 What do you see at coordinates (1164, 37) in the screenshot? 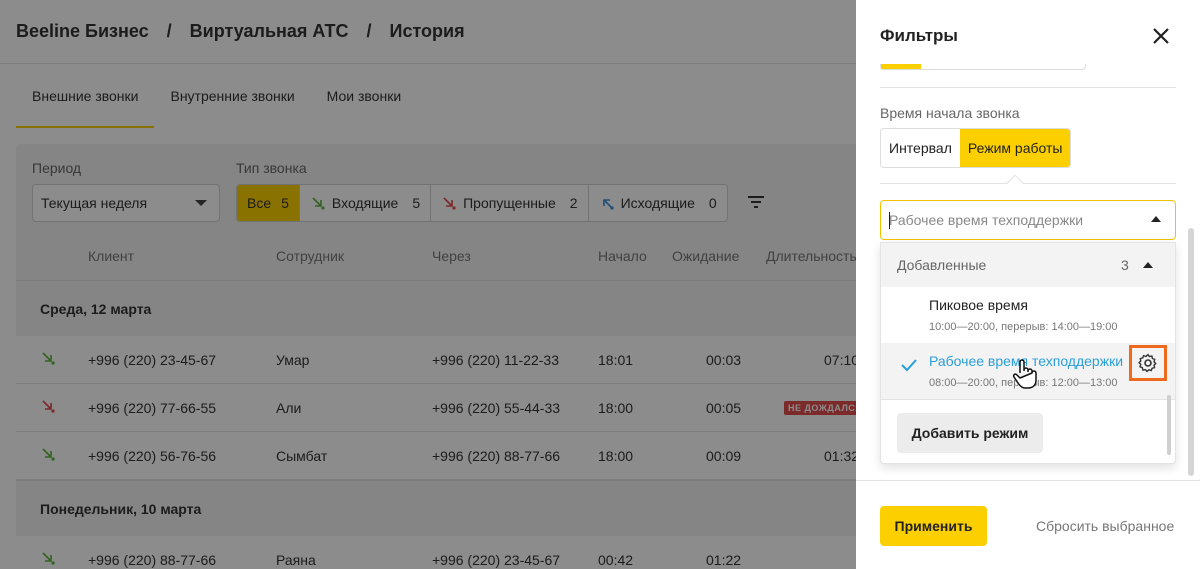
I see `close-icon` at bounding box center [1164, 37].